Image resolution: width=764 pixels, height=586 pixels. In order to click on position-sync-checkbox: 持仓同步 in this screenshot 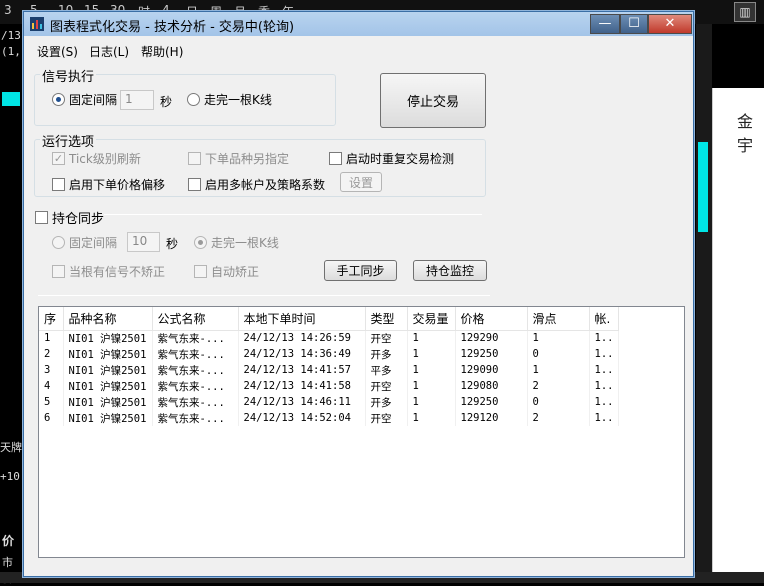, I will do `click(69, 217)`.